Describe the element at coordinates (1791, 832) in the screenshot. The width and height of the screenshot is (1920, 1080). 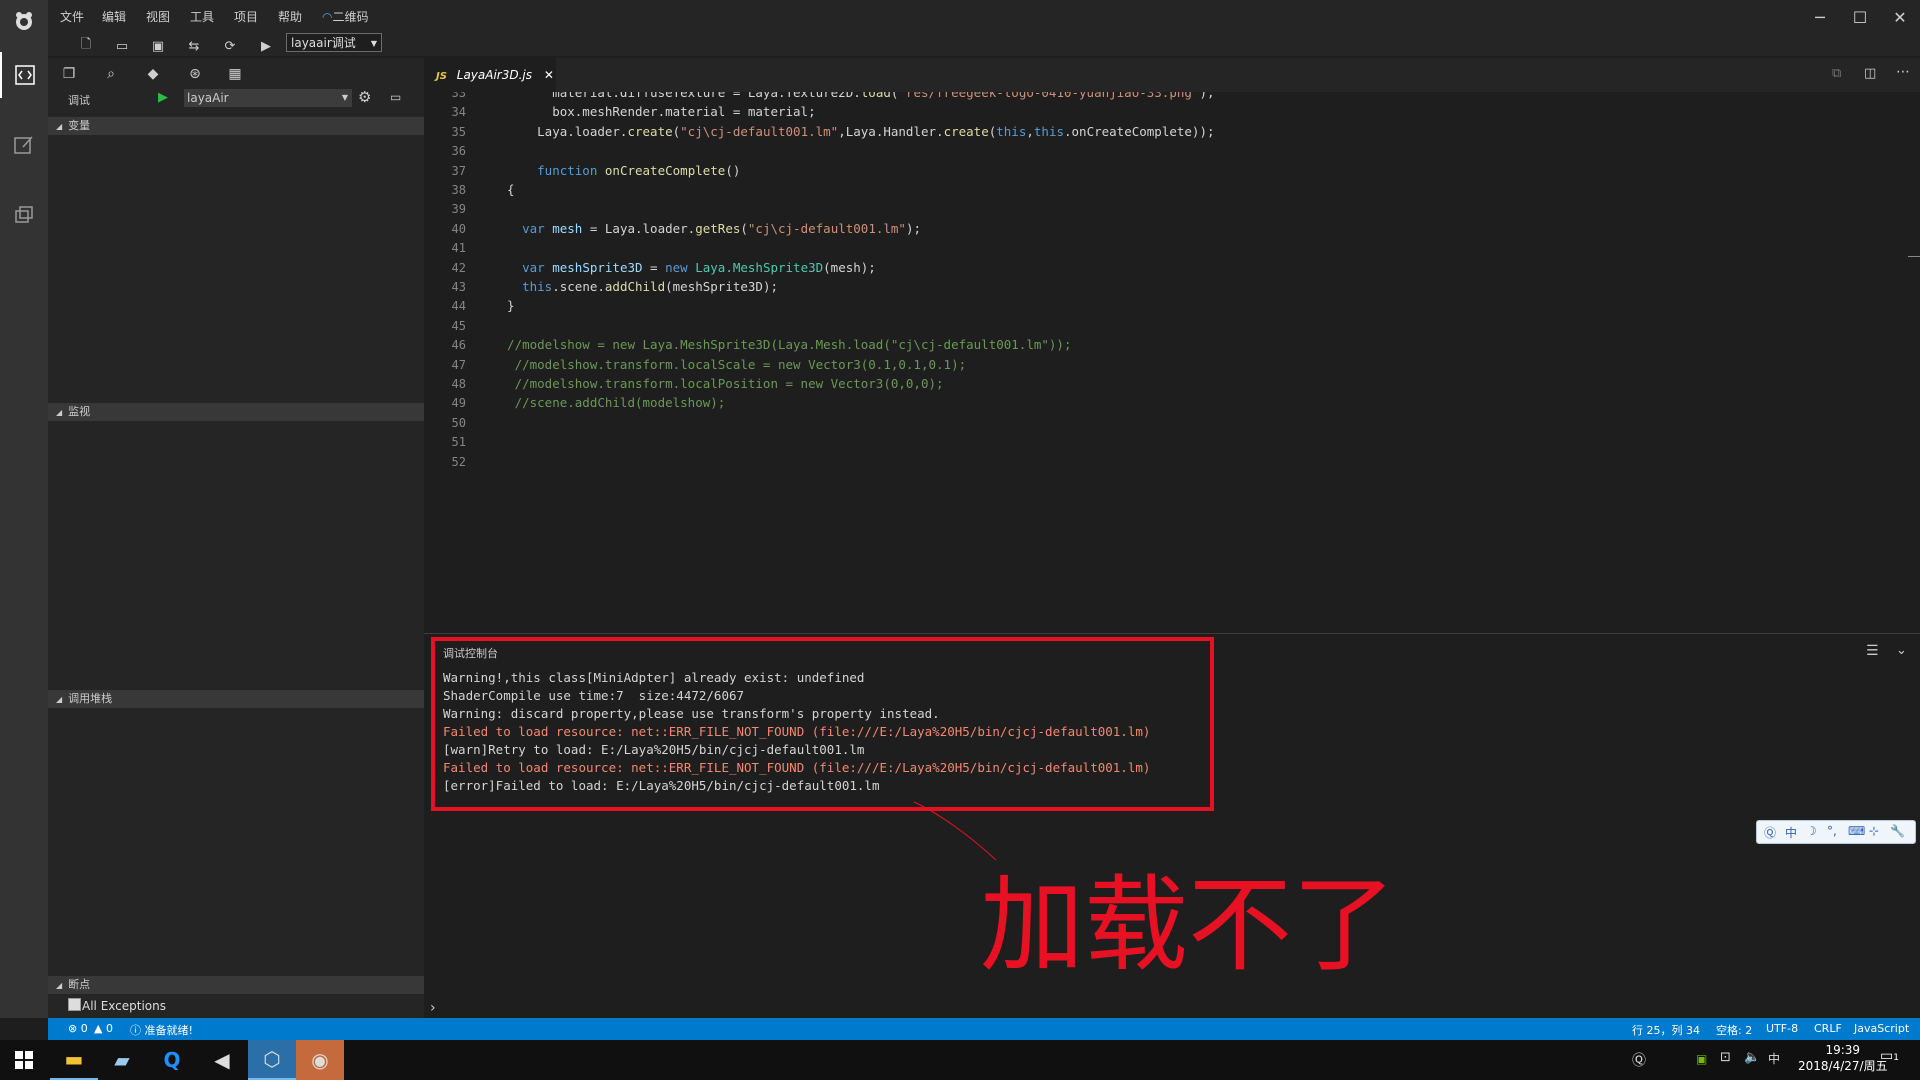
I see `ime-chinese-mode: 中` at that location.